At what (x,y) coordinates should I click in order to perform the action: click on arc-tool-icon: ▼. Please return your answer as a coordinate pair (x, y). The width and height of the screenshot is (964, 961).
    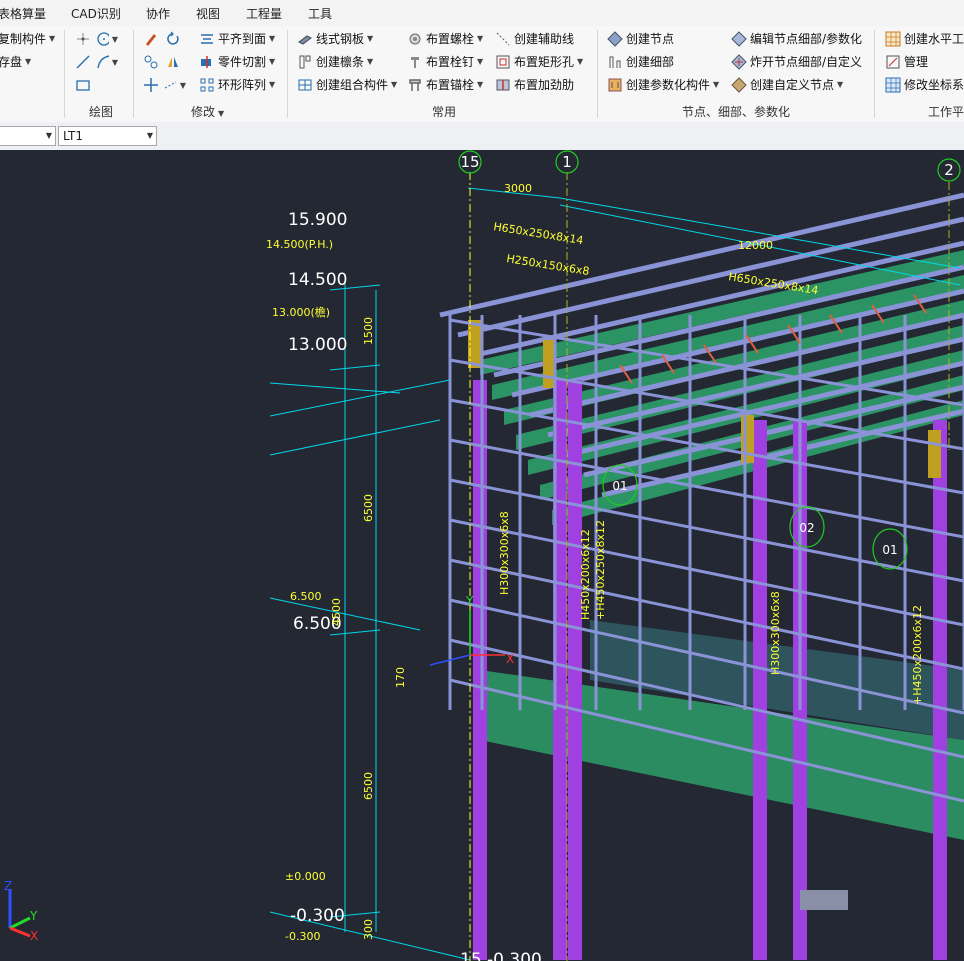
    Looking at the image, I should click on (107, 62).